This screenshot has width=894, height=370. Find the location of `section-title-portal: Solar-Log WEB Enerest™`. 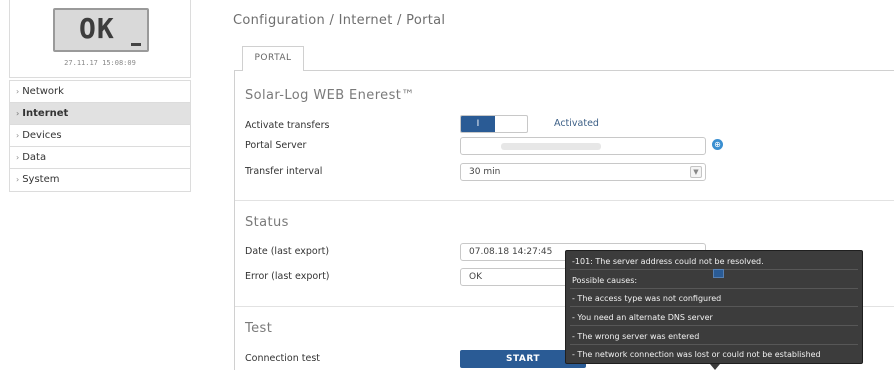

section-title-portal: Solar-Log WEB Enerest™ is located at coordinates (330, 95).